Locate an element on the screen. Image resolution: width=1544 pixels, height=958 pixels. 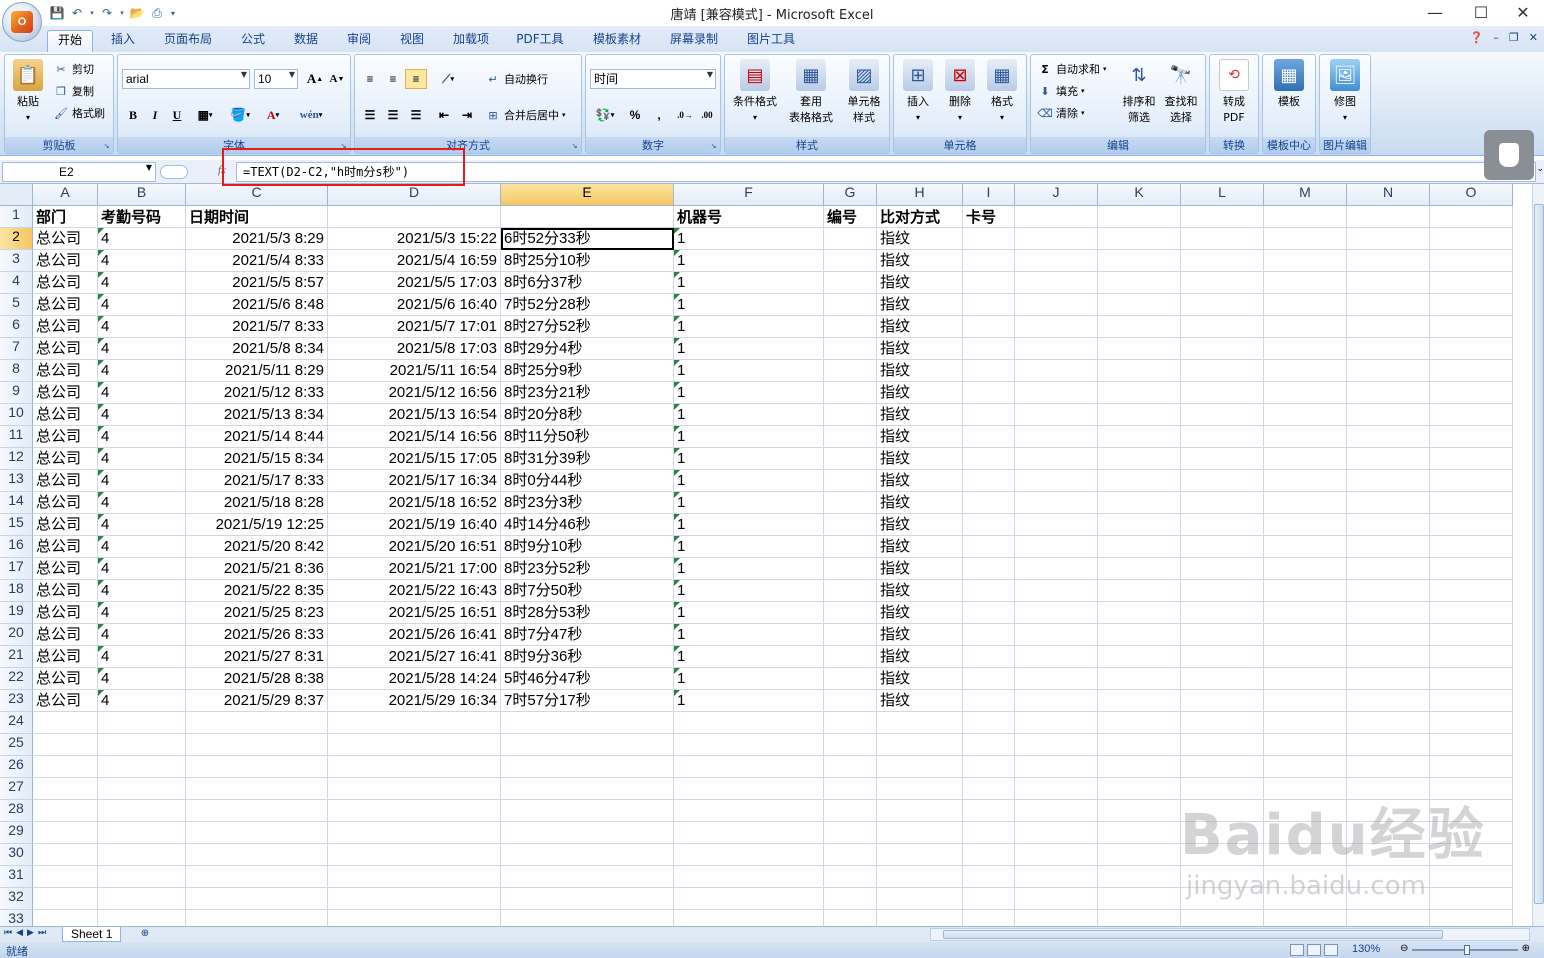
cell-c4: 2021/5/5 8:57 is located at coordinates (257, 283).